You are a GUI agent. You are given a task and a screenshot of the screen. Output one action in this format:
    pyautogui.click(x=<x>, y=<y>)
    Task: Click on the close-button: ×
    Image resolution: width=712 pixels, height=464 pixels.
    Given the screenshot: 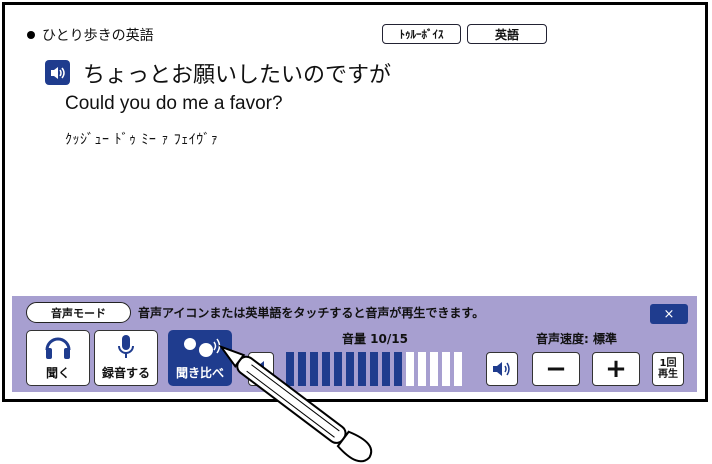 What is the action you would take?
    pyautogui.click(x=669, y=314)
    